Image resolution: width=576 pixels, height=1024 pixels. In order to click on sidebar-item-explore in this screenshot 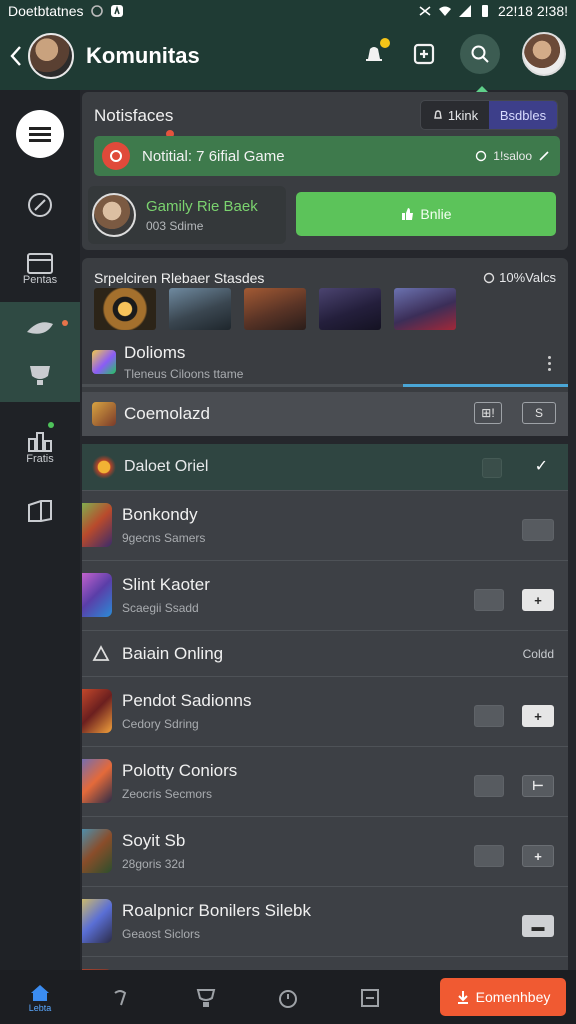, I will do `click(40, 205)`.